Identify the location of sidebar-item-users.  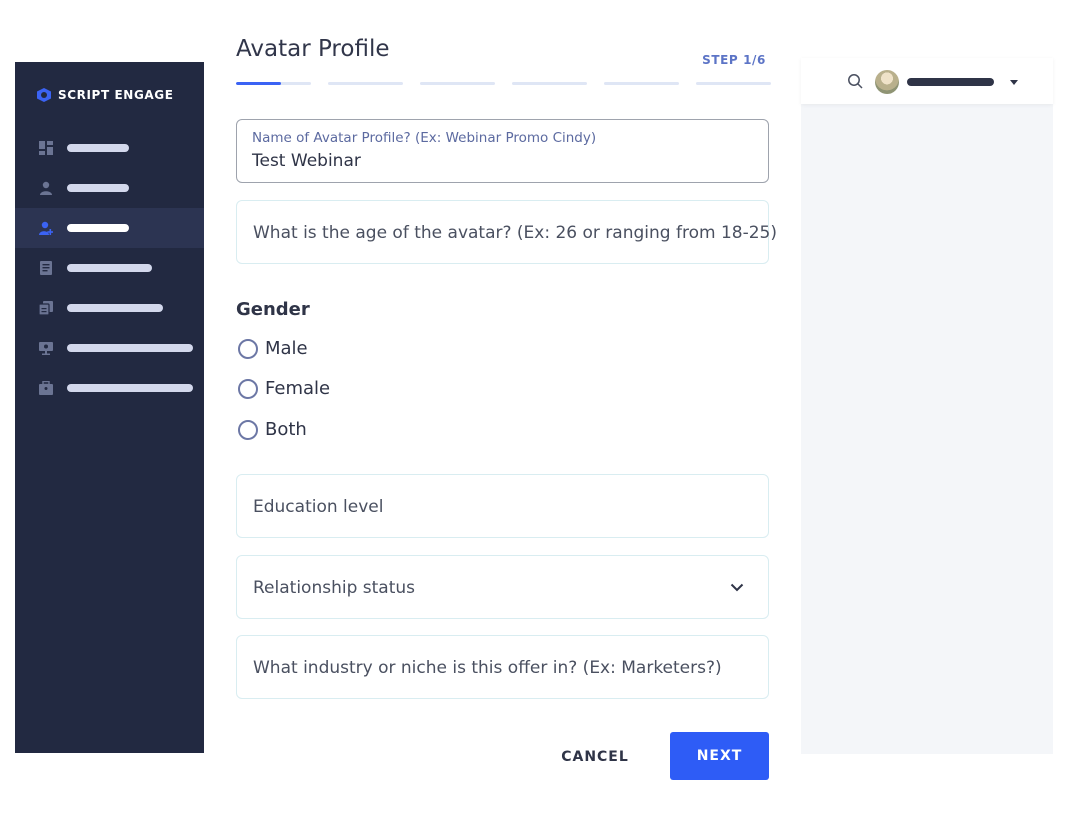
(109, 188).